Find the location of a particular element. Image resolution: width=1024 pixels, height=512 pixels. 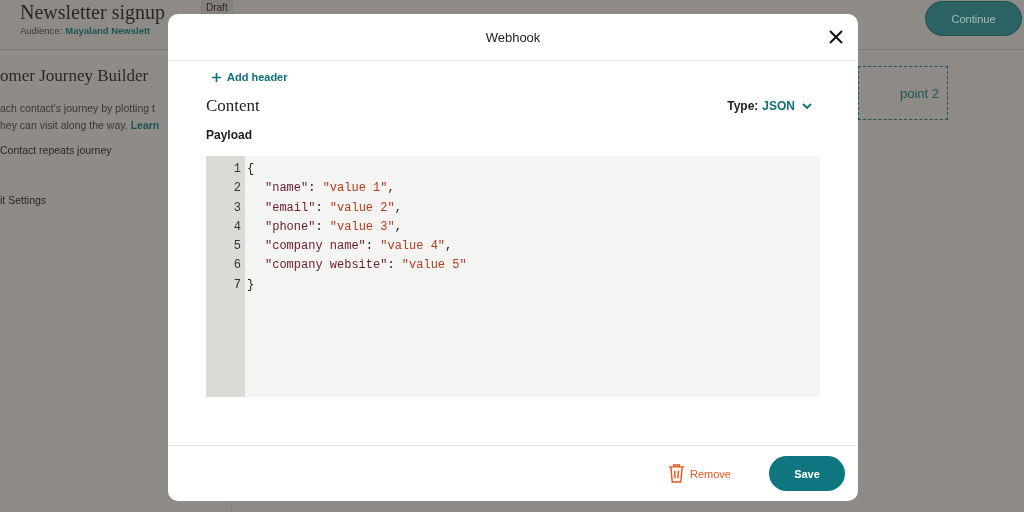

dialog-title: Webhook is located at coordinates (513, 37).